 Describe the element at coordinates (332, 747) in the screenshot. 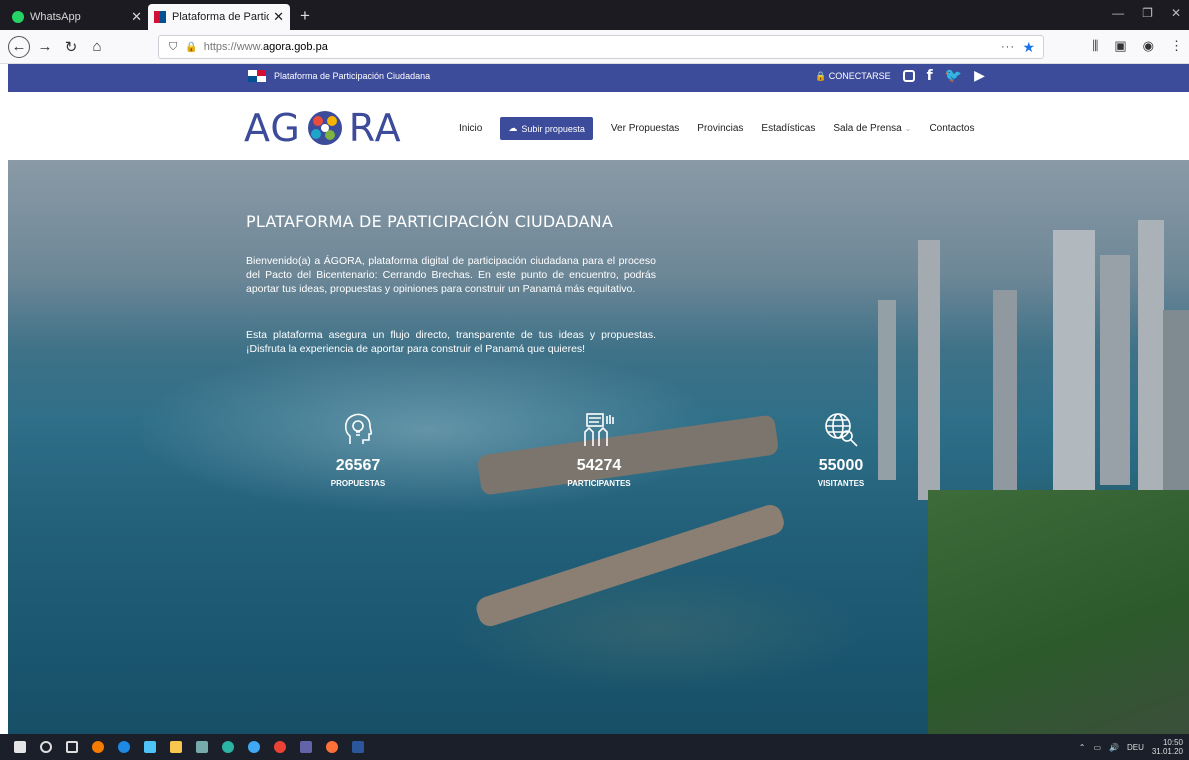

I see `firefox-active-icon` at that location.